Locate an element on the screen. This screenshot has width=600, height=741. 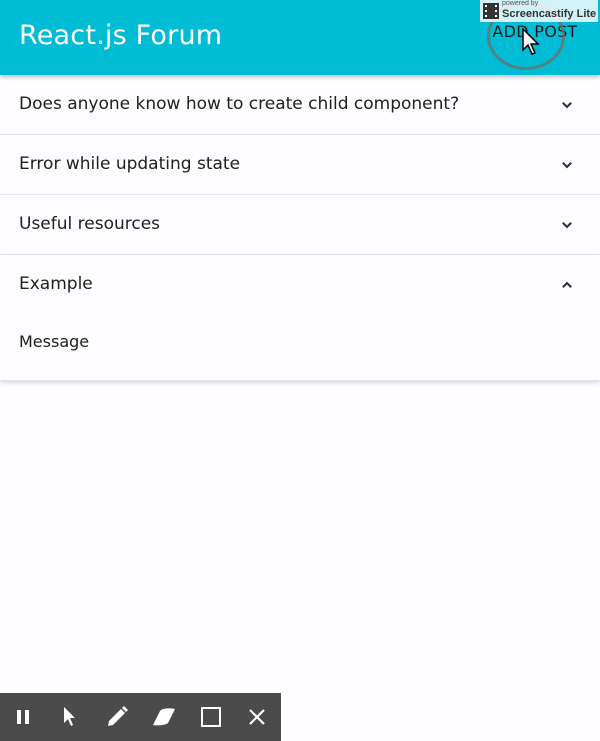
pointer-icon is located at coordinates (70, 716).